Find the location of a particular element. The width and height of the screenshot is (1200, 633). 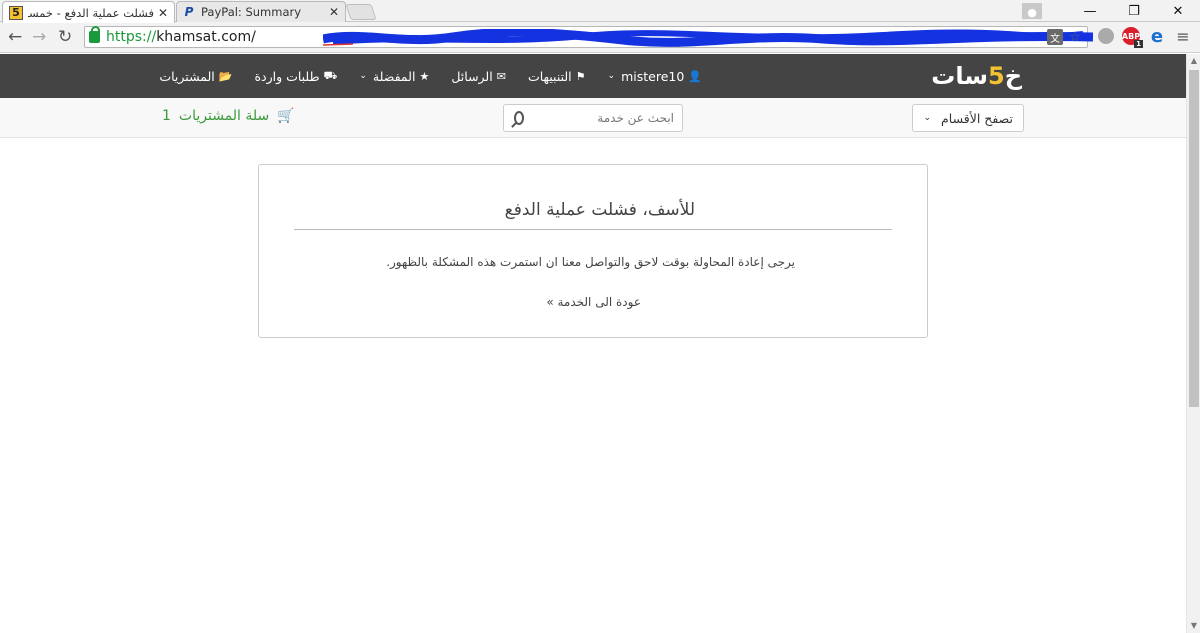

browse-categories-button: تصفح الأقسام ⌄ is located at coordinates (968, 118).